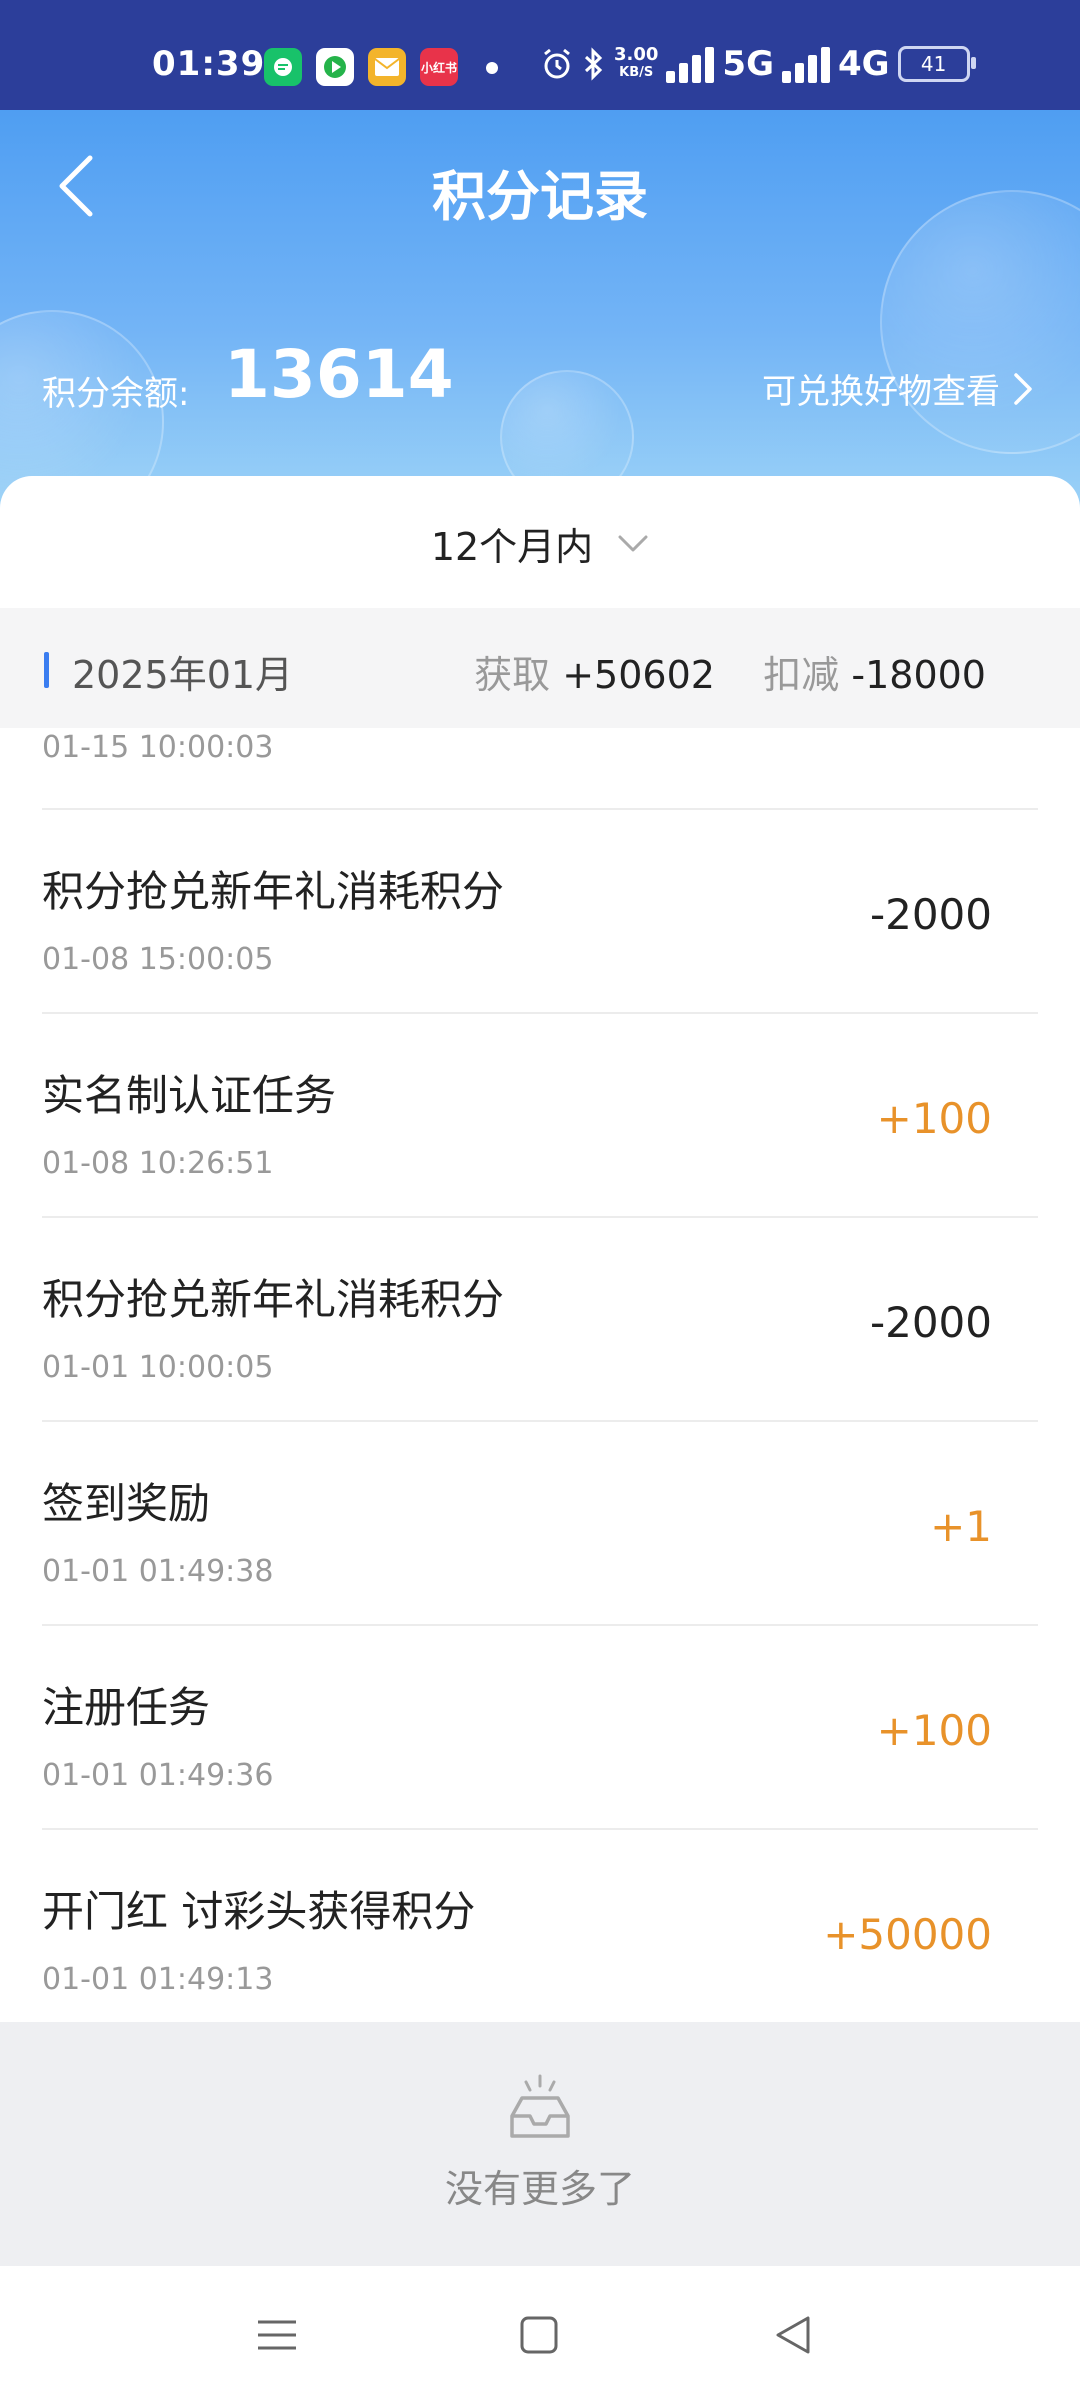 The width and height of the screenshot is (1080, 2400). What do you see at coordinates (339, 374) in the screenshot?
I see `balance-value: 13614` at bounding box center [339, 374].